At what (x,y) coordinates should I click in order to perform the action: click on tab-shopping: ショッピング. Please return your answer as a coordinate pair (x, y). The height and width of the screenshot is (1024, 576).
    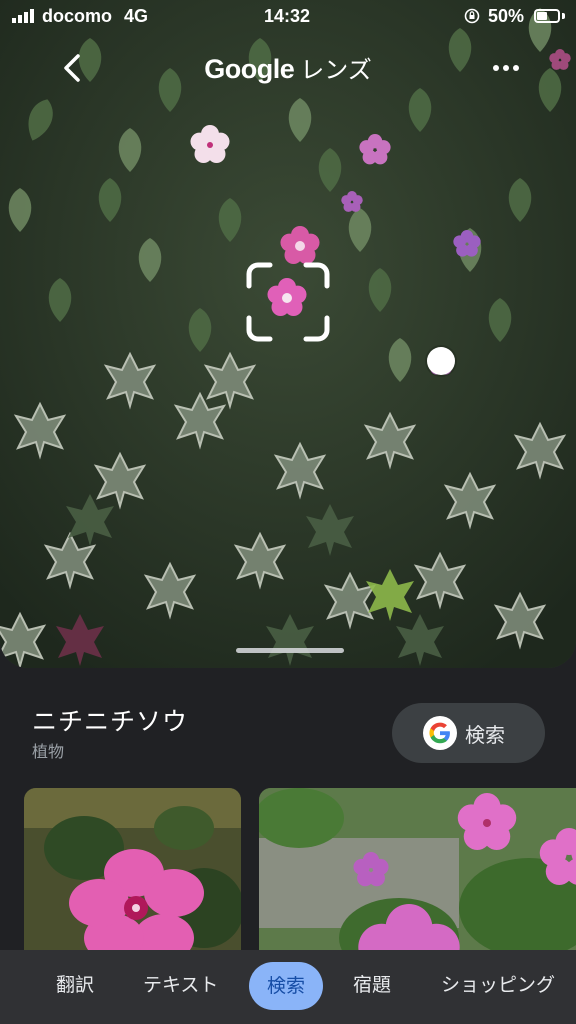
    Looking at the image, I should click on (498, 983).